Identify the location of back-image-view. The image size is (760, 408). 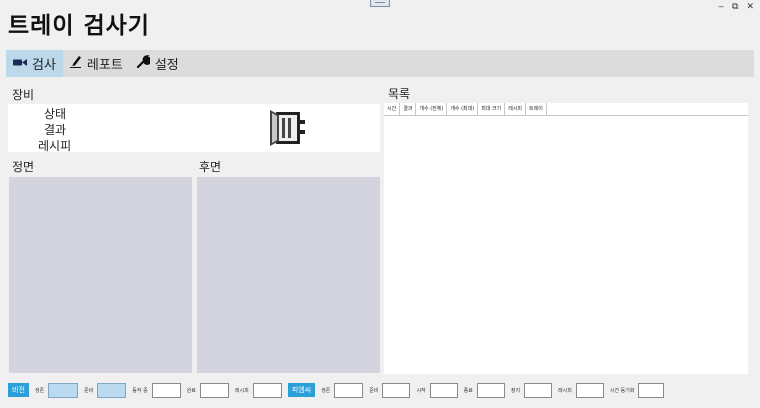
(288, 275).